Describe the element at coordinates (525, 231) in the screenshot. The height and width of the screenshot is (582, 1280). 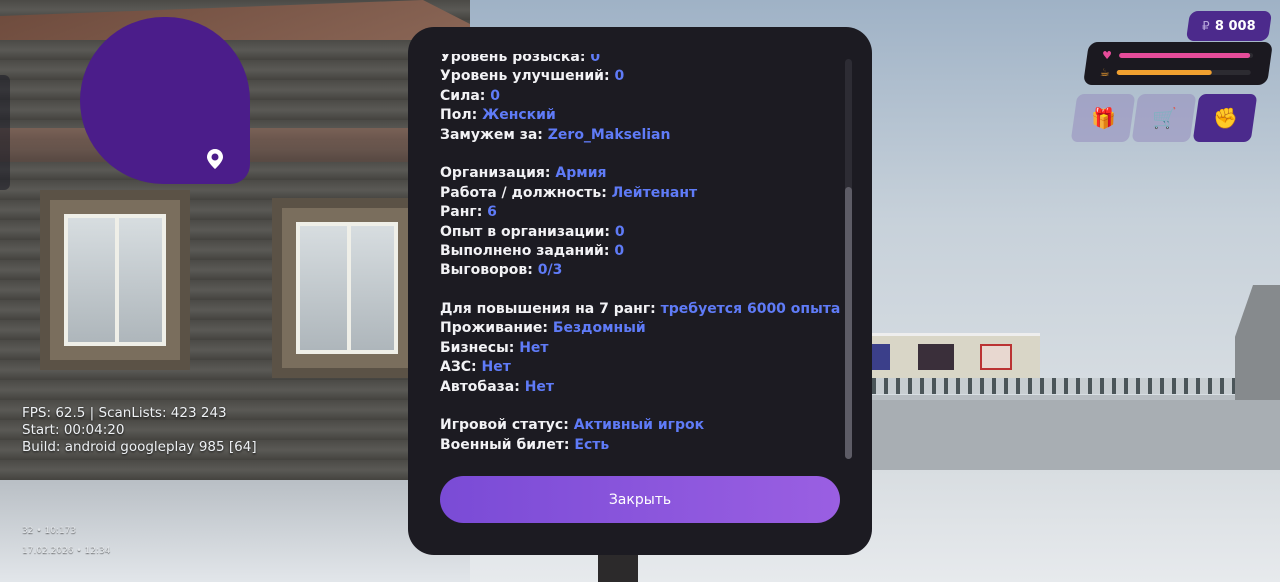
I see `stat-label: Опыт в организации:` at that location.